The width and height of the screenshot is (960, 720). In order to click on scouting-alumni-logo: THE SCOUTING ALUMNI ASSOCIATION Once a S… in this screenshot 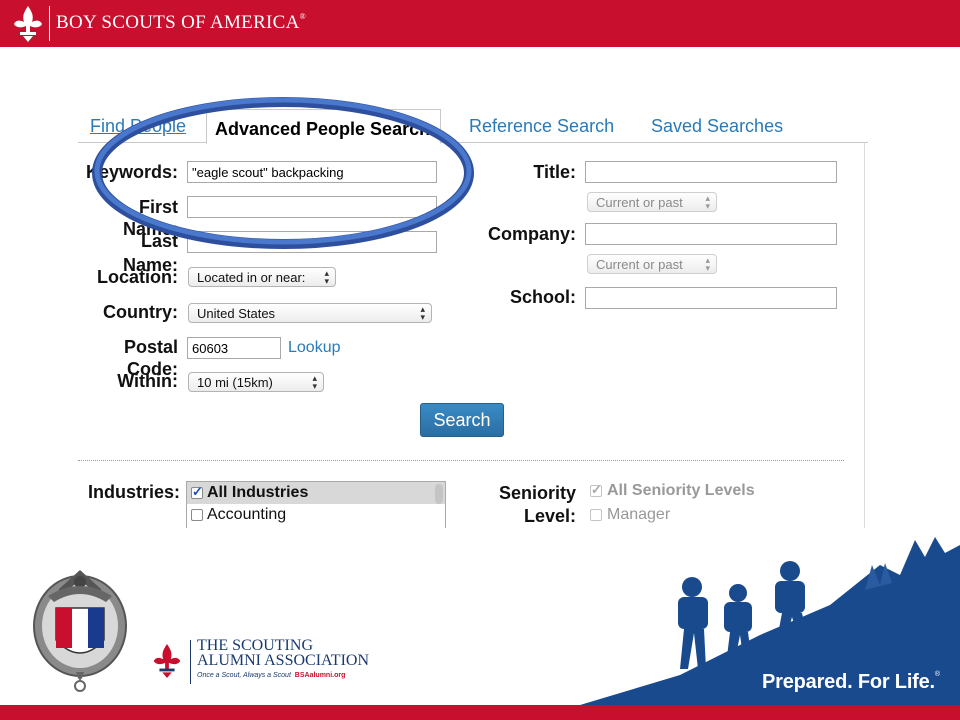, I will do `click(260, 663)`.